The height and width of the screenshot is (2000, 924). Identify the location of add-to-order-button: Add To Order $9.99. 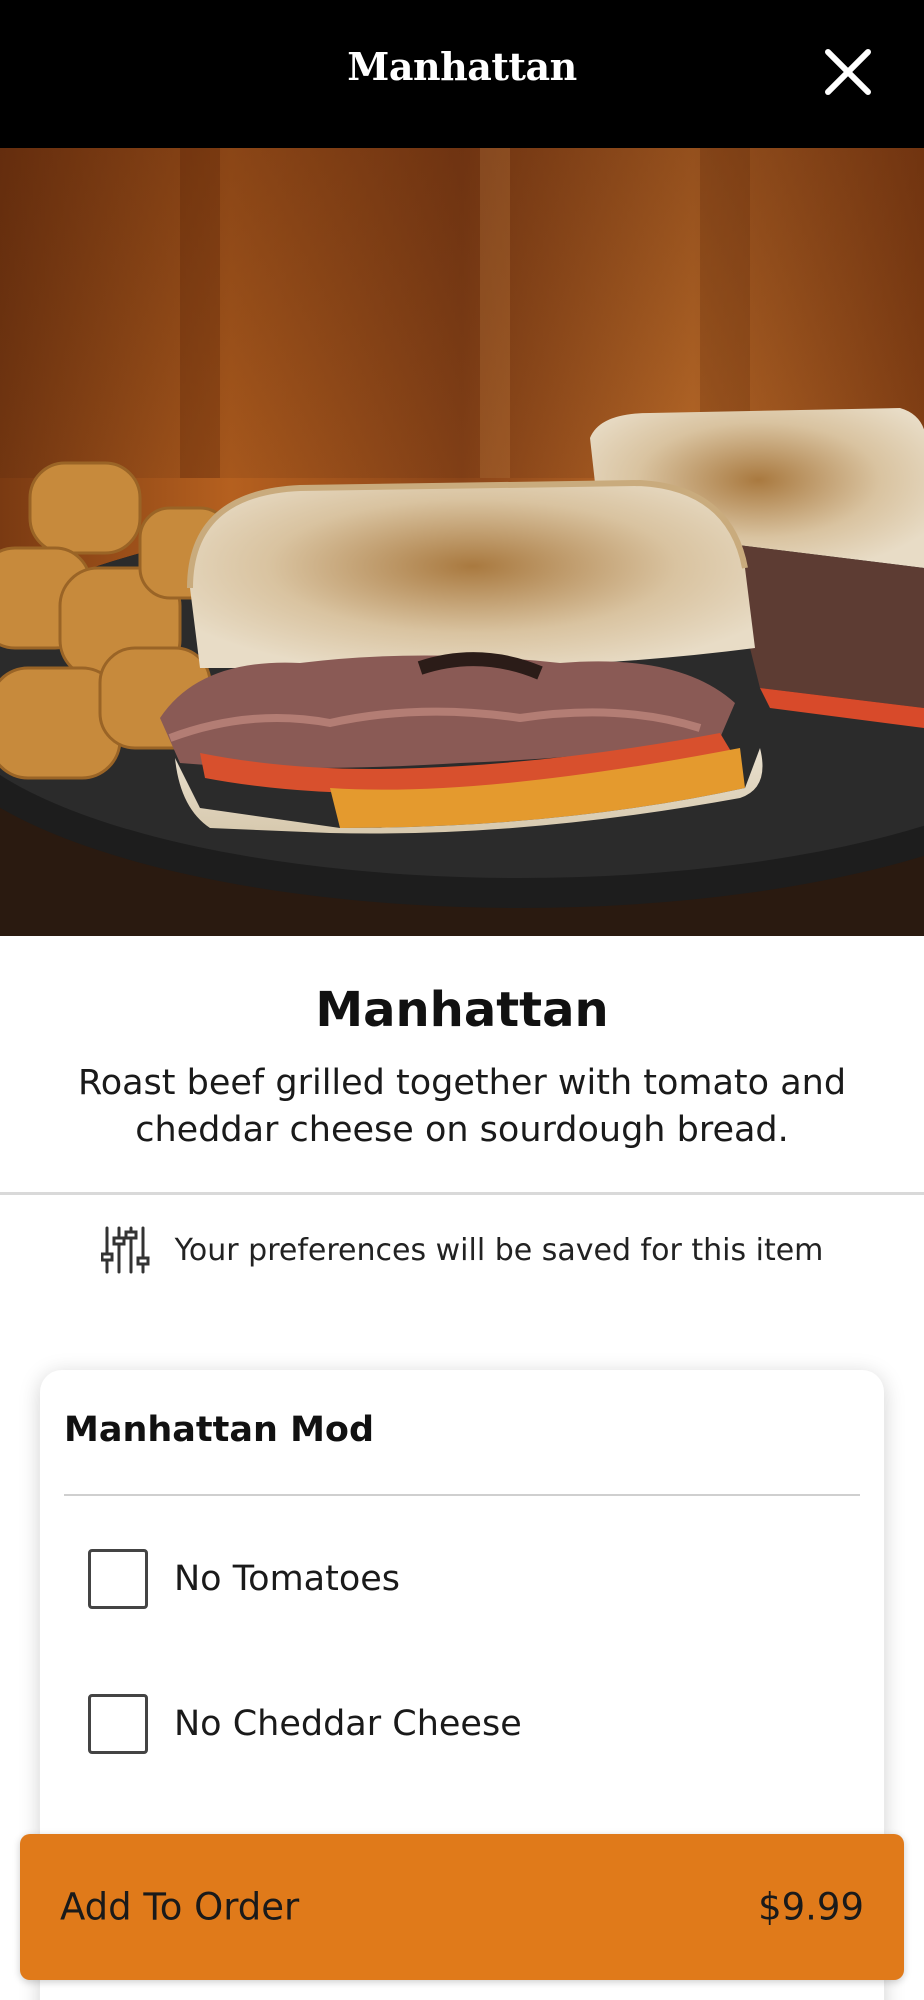
(462, 1907).